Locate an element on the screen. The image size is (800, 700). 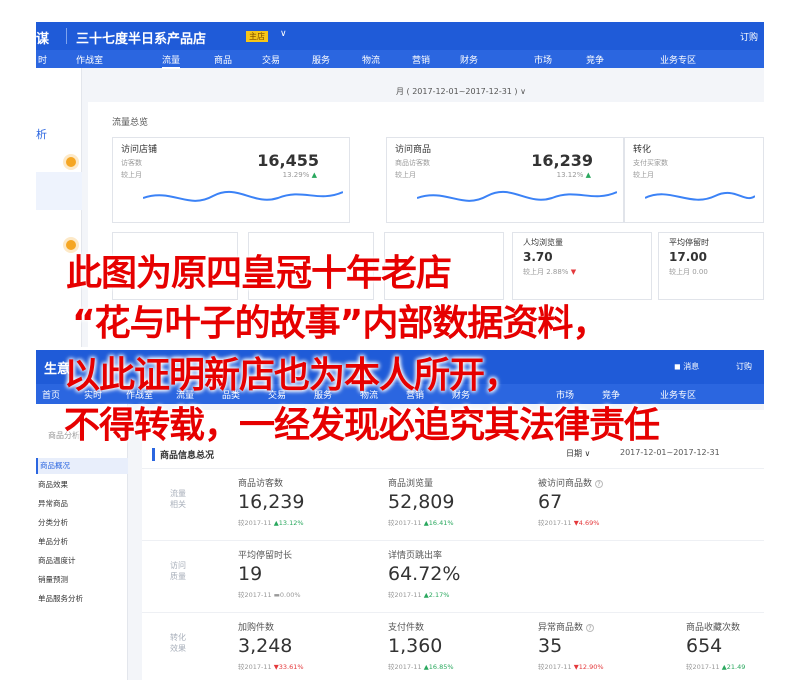
metric-bounce-rate: 详情页跳出率 64.72% 较2017-11 ▲2.17% is located at coordinates (424, 573).